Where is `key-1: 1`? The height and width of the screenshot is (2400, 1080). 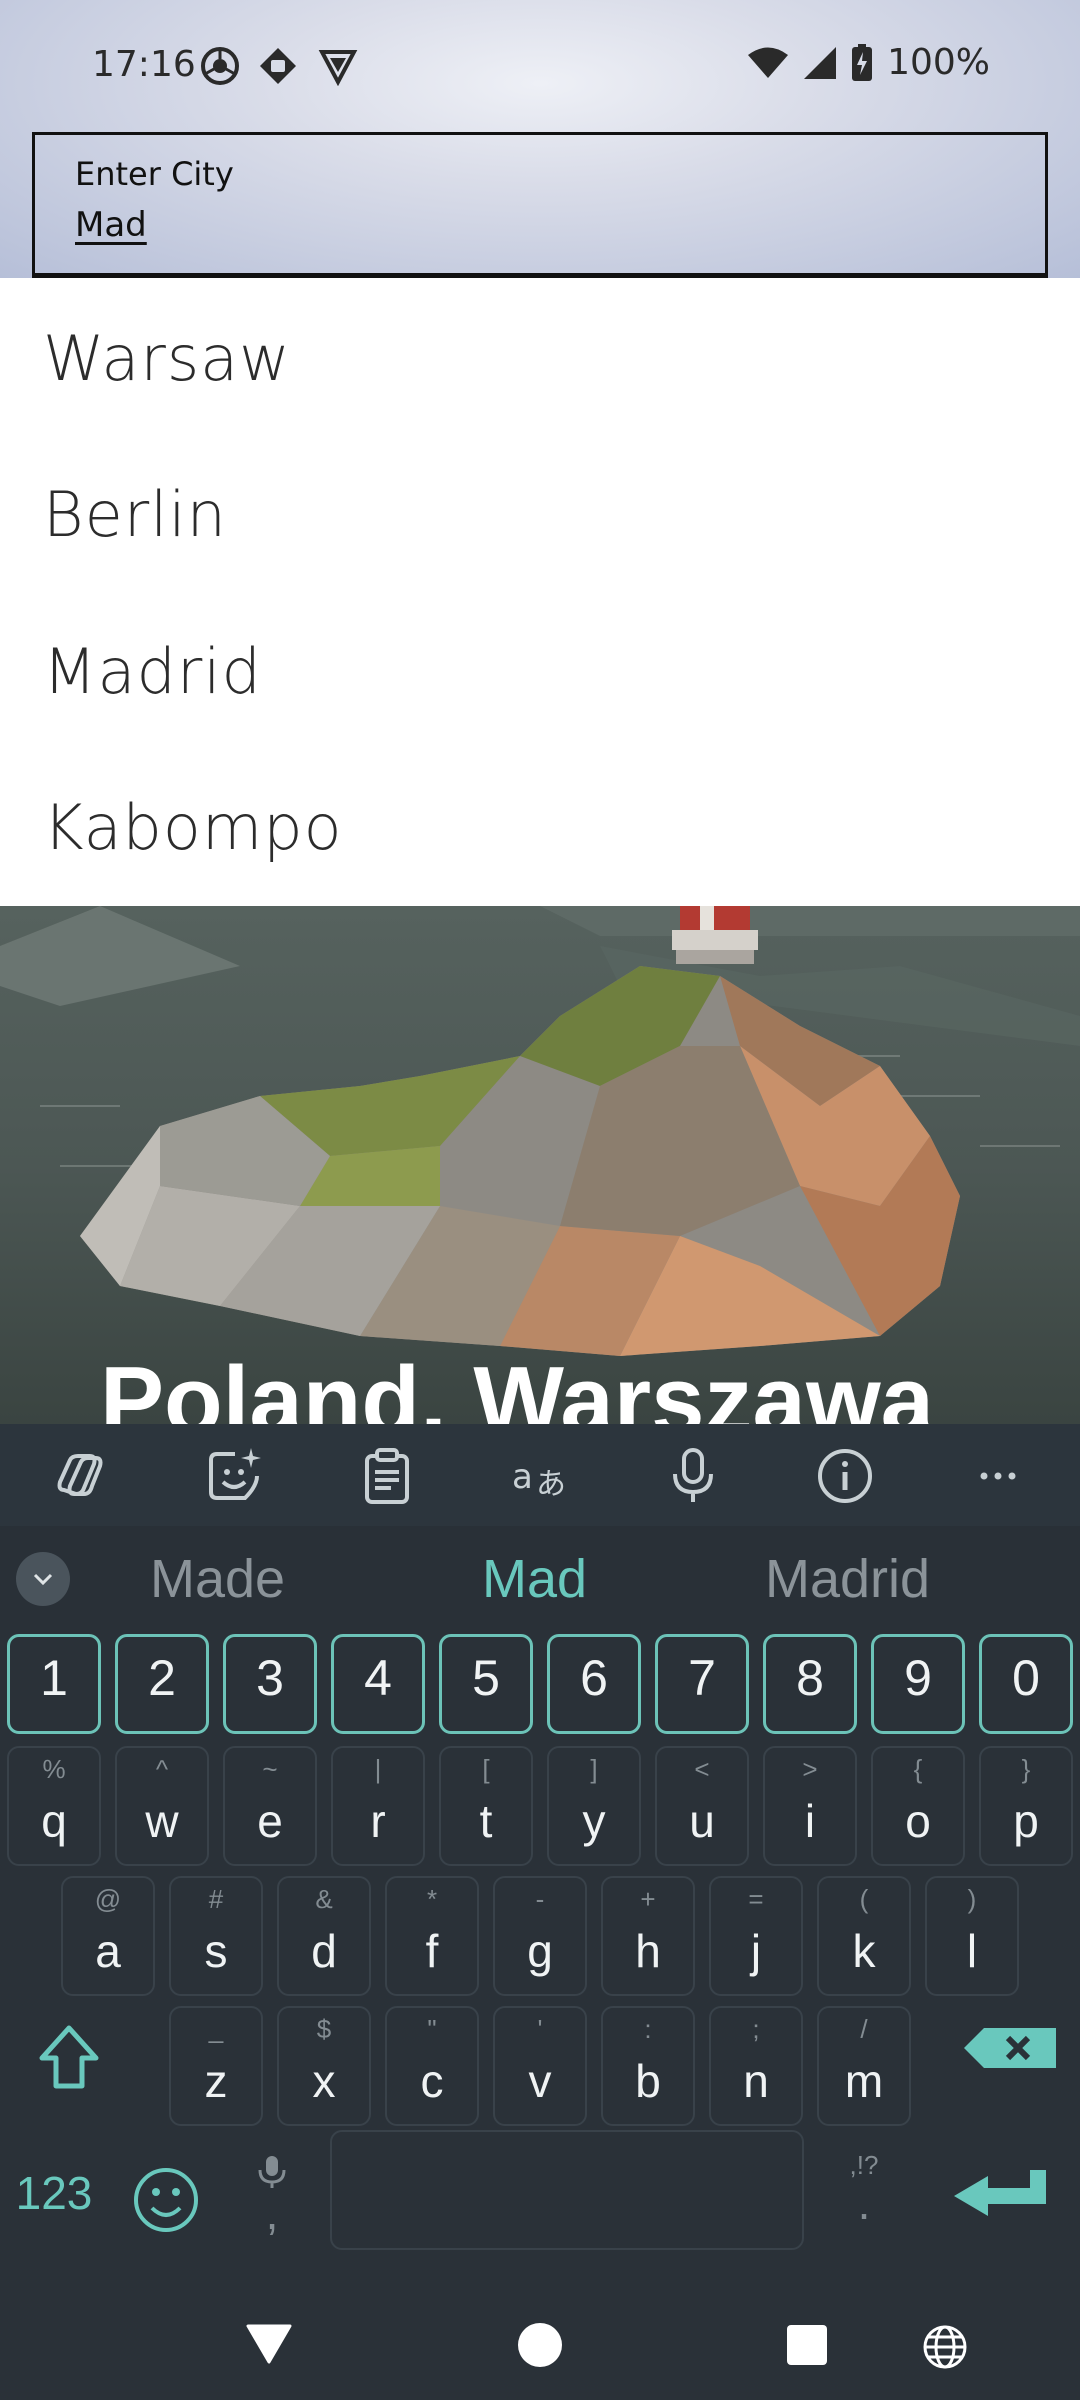
key-1: 1 is located at coordinates (54, 1684).